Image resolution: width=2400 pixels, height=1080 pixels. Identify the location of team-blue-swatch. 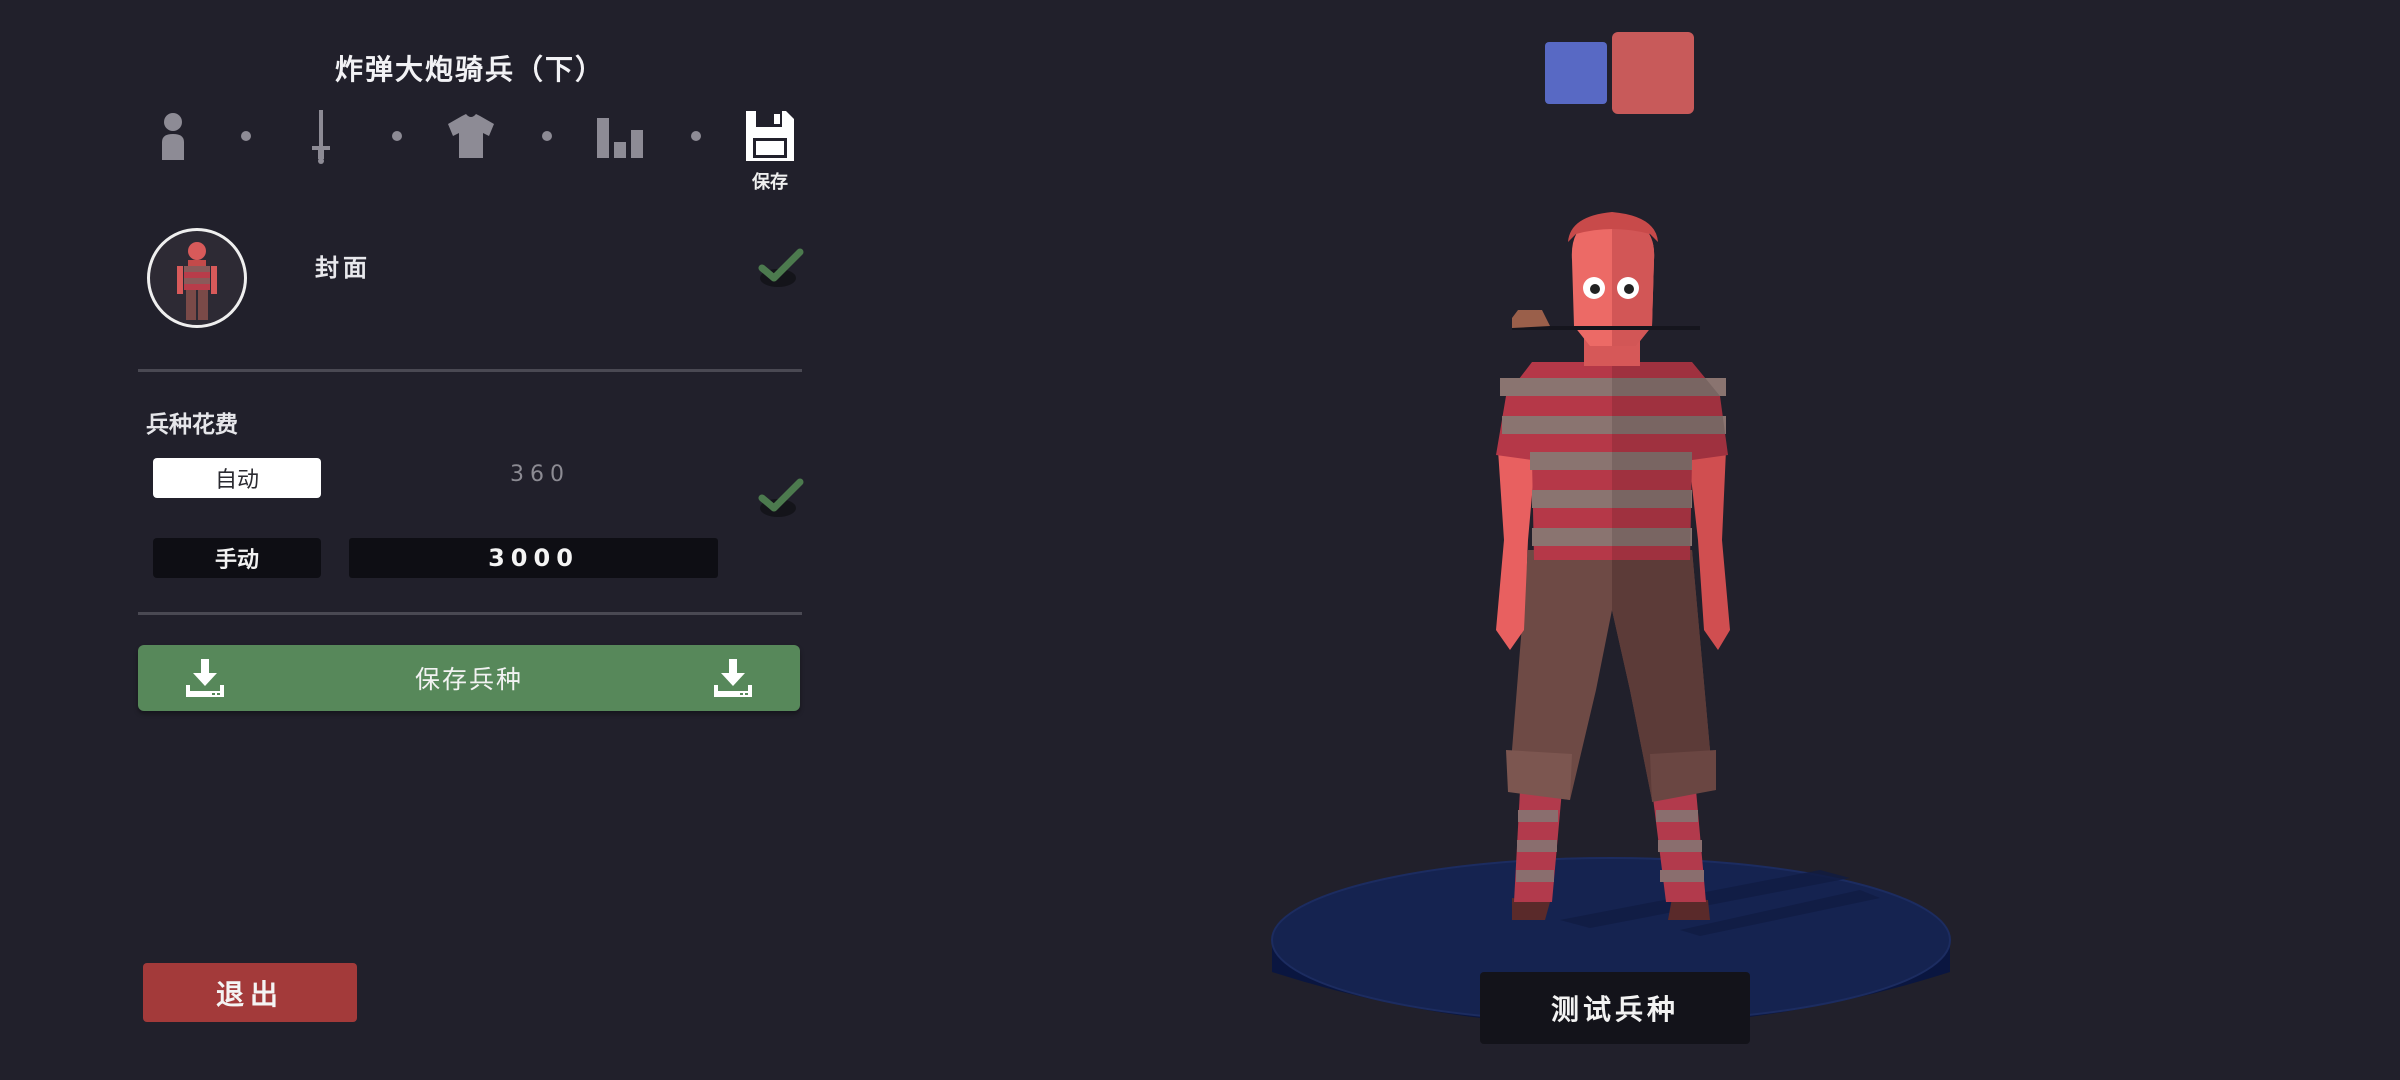
(1576, 73).